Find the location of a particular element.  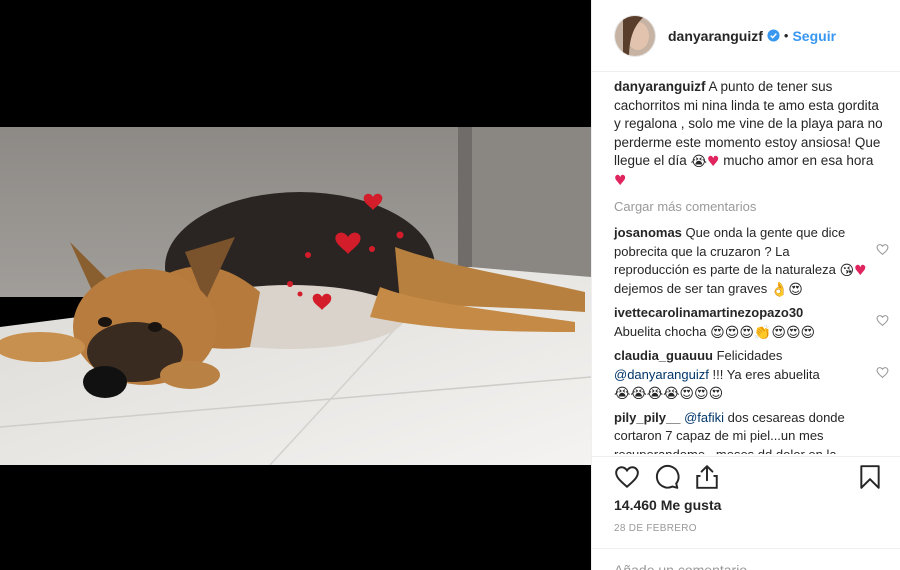

comment-text: Abuelita chocha is located at coordinates (660, 331).